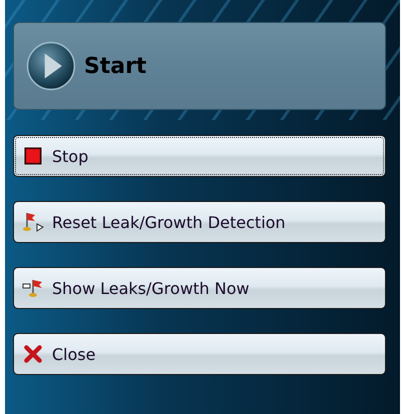 The width and height of the screenshot is (403, 414). I want to click on action-button: Show Leaks/Growth Now, so click(199, 288).